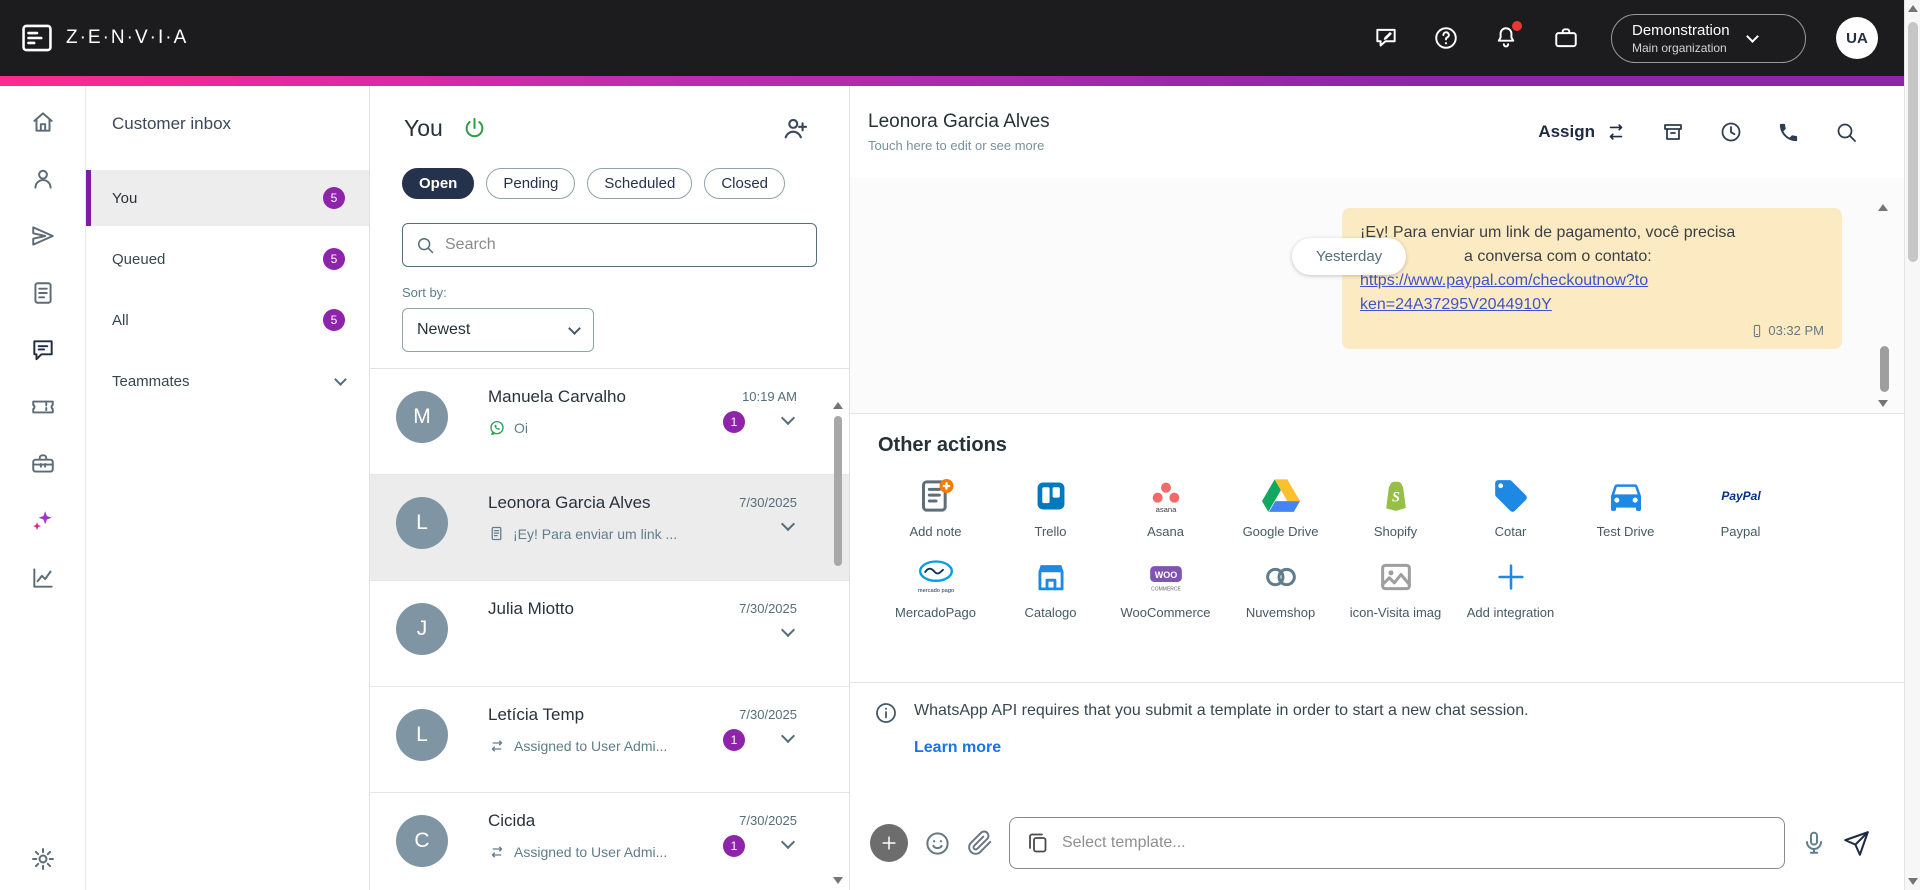  What do you see at coordinates (959, 122) in the screenshot?
I see `contact-name: Leonora Garcia Alves` at bounding box center [959, 122].